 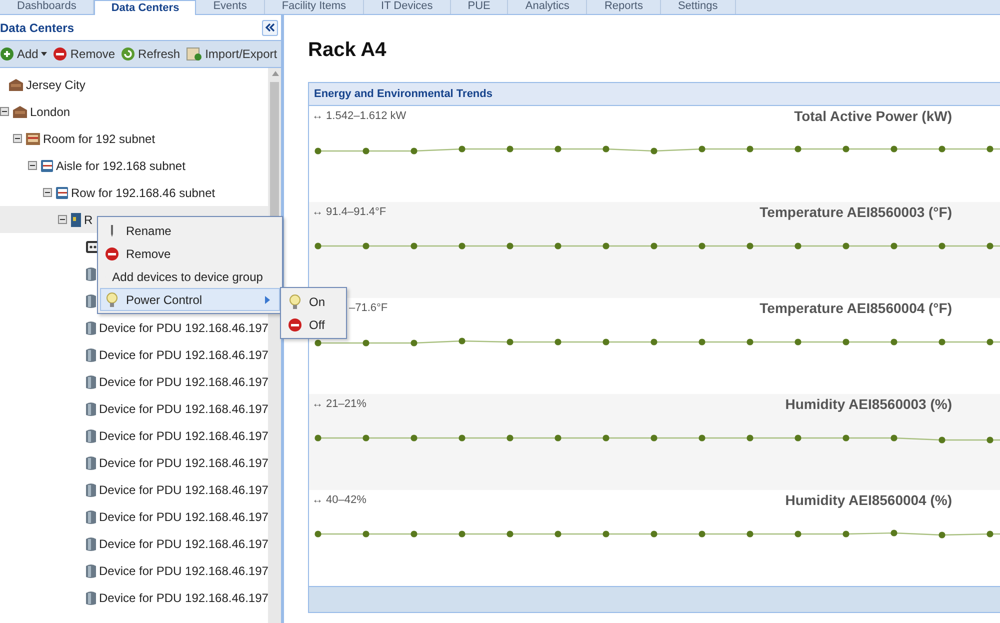 What do you see at coordinates (856, 308) in the screenshot?
I see `chart-title: Temperature AEI8560004 (°F)` at bounding box center [856, 308].